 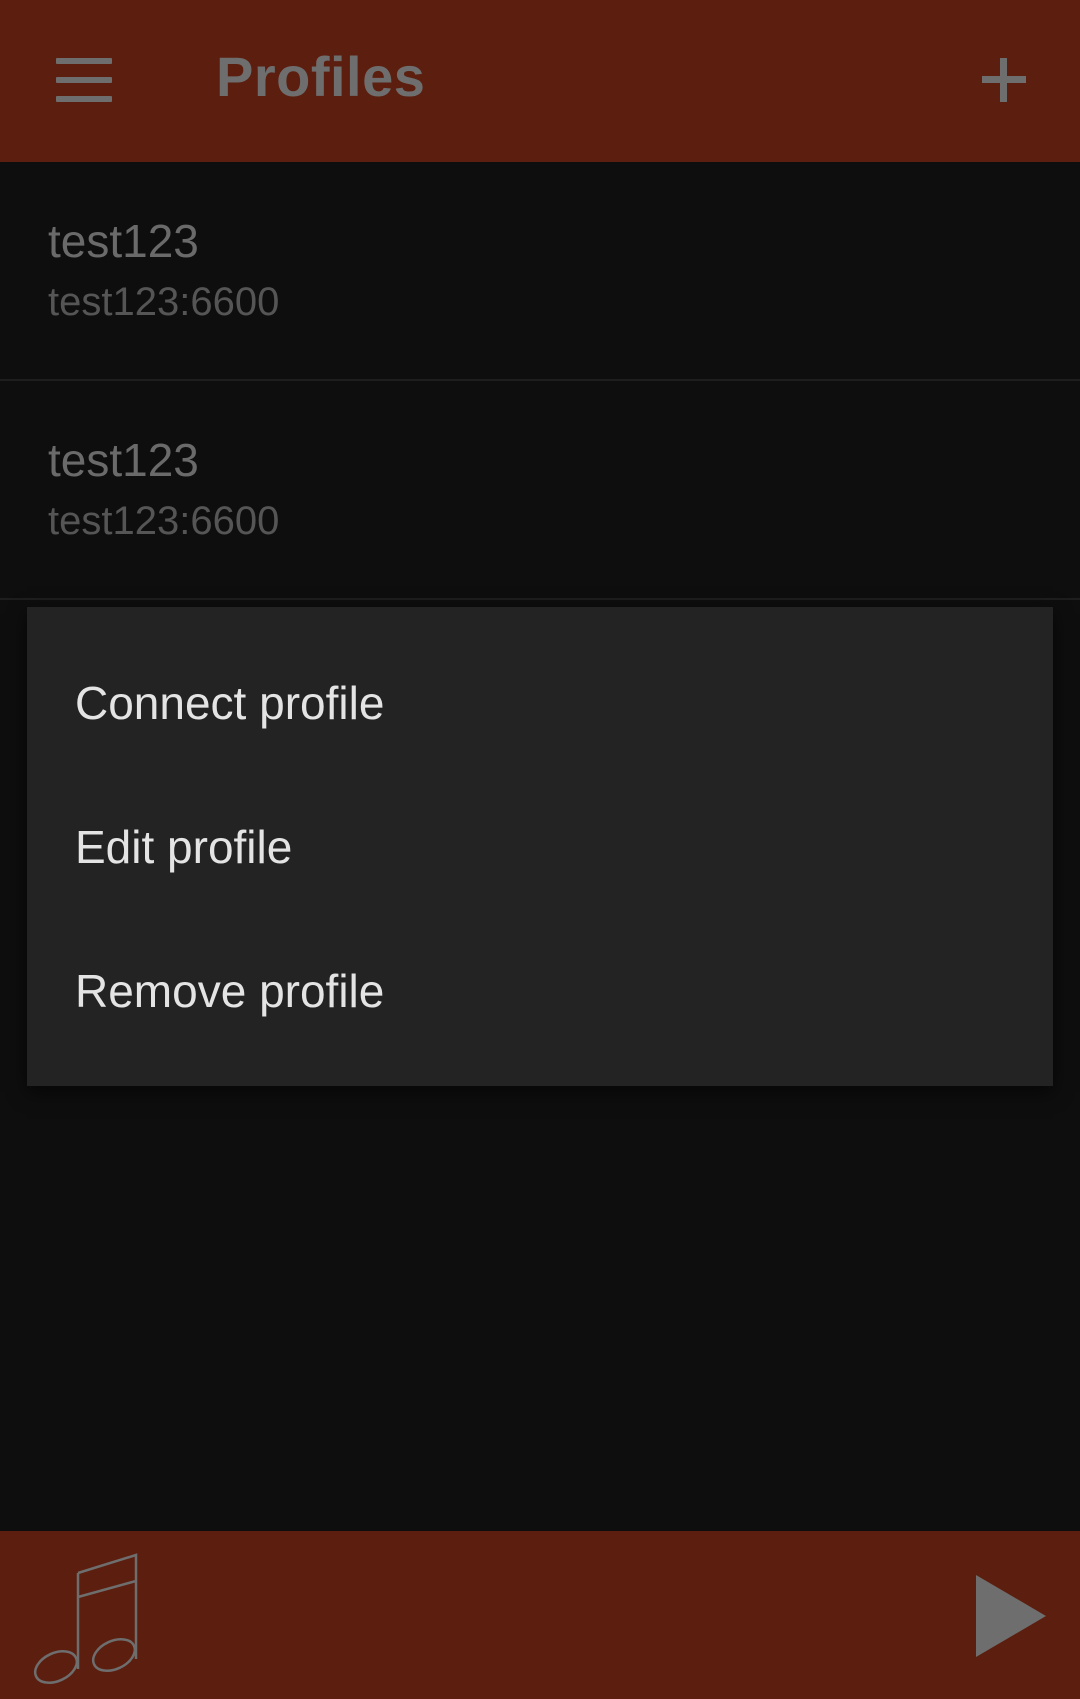 I want to click on play-icon, so click(x=1011, y=1616).